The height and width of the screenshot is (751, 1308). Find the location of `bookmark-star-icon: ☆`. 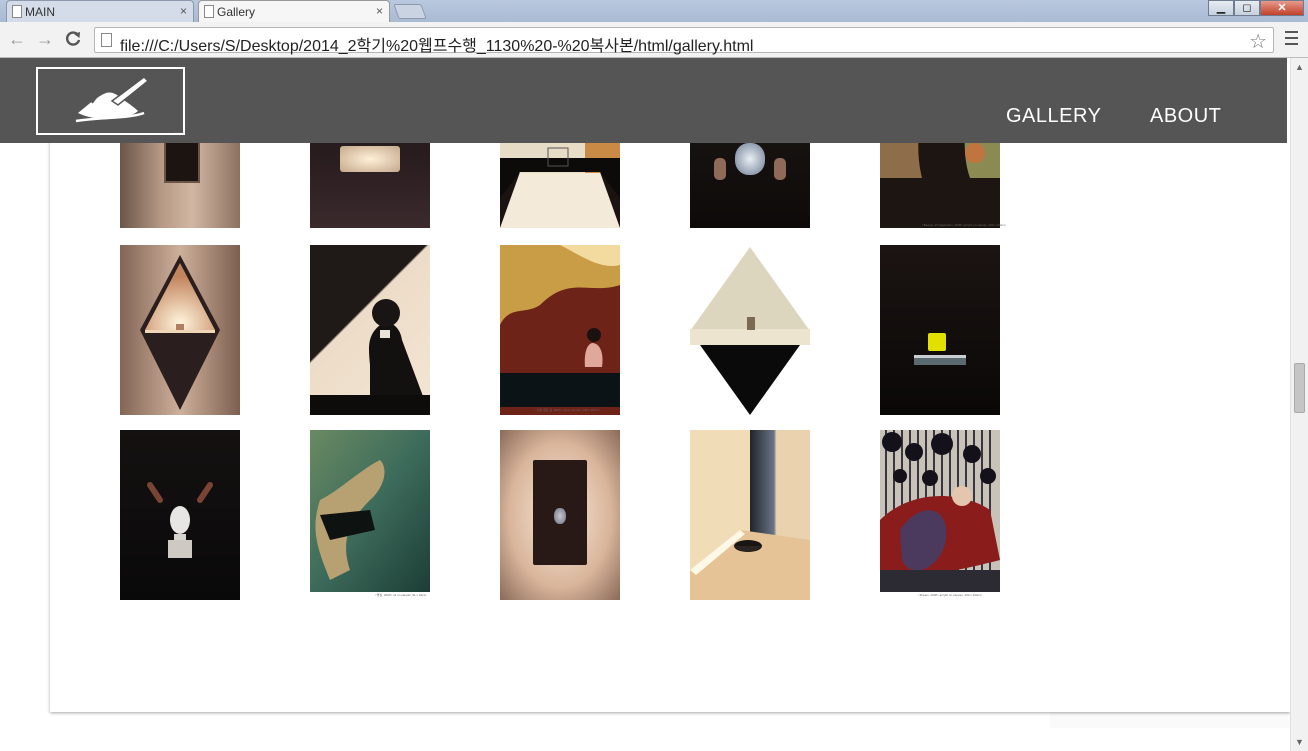

bookmark-star-icon: ☆ is located at coordinates (1258, 41).